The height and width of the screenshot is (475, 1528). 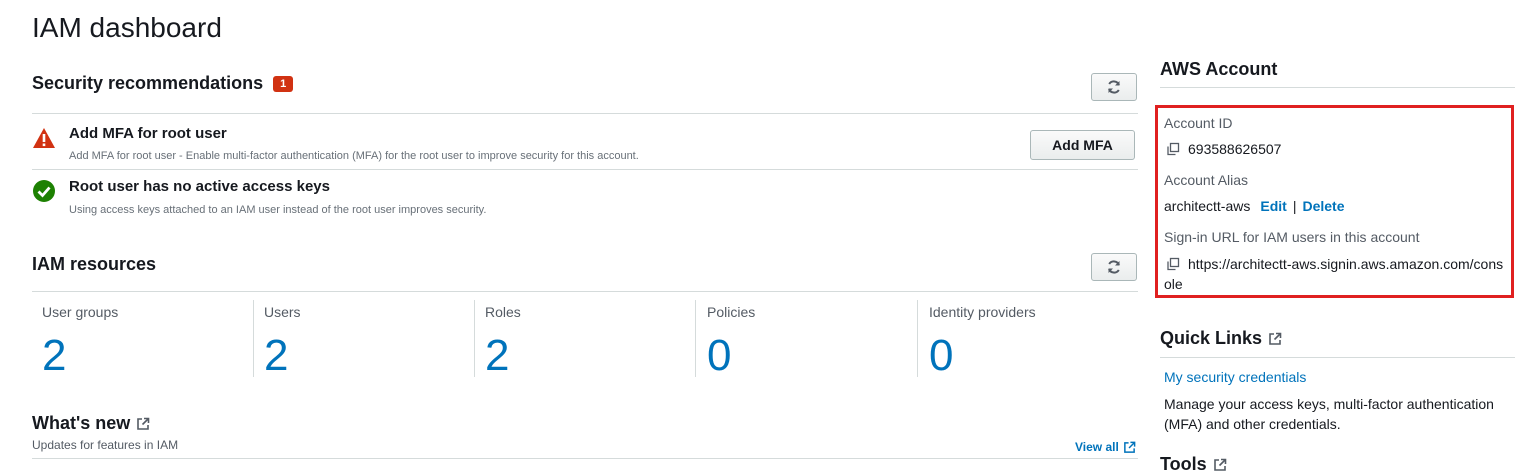 What do you see at coordinates (105, 445) in the screenshot?
I see `whatsnew-subtitle: Updates for features in IAM` at bounding box center [105, 445].